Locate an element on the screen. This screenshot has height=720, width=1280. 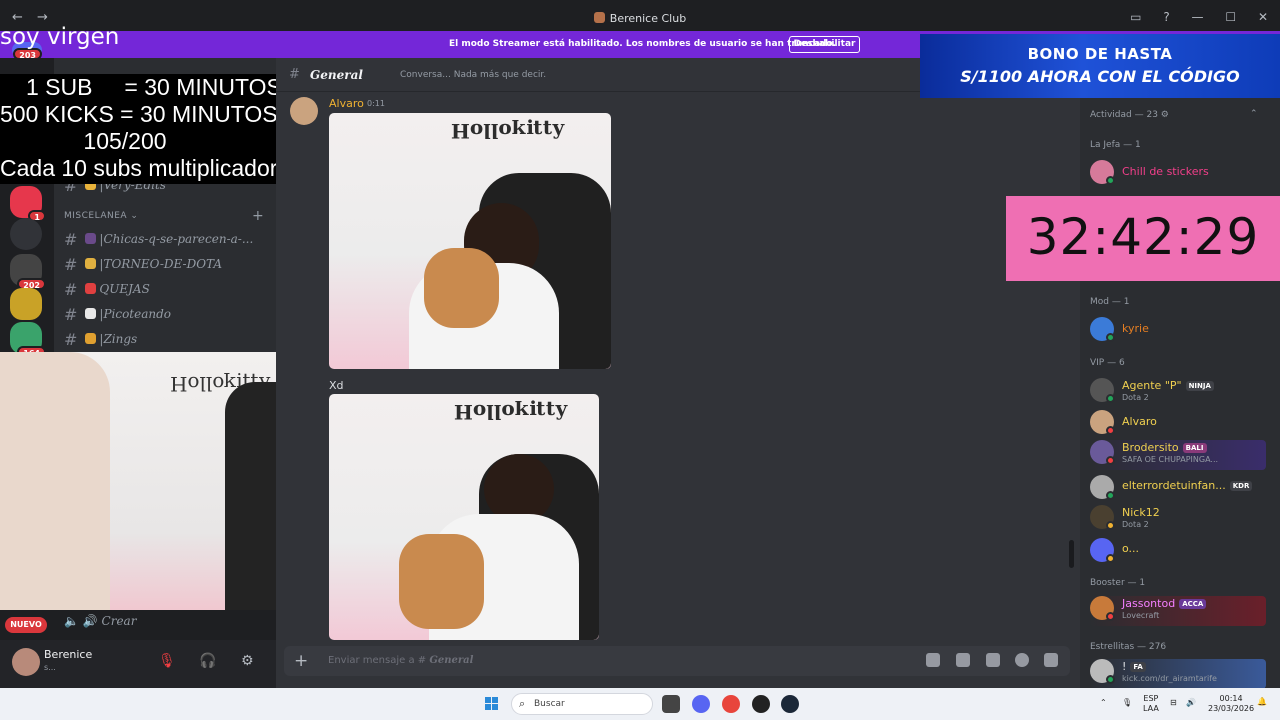
server-icon-1: 1 is located at coordinates (28, 204).